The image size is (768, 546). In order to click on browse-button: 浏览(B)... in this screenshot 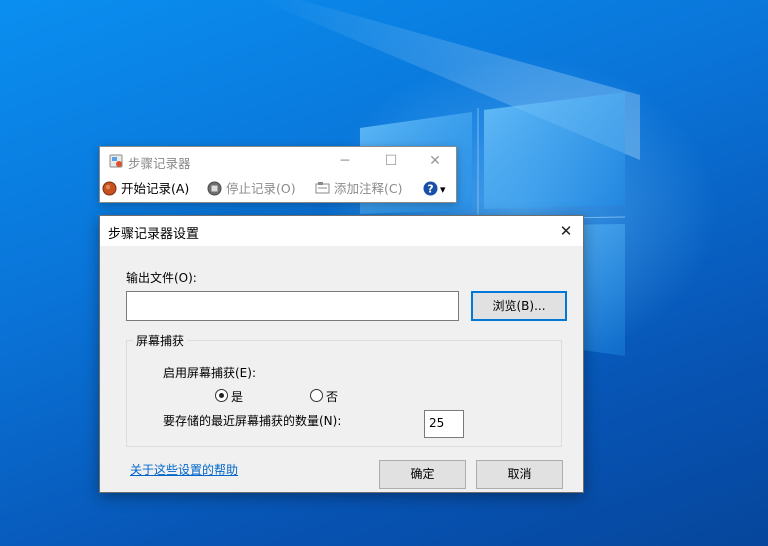, I will do `click(519, 306)`.